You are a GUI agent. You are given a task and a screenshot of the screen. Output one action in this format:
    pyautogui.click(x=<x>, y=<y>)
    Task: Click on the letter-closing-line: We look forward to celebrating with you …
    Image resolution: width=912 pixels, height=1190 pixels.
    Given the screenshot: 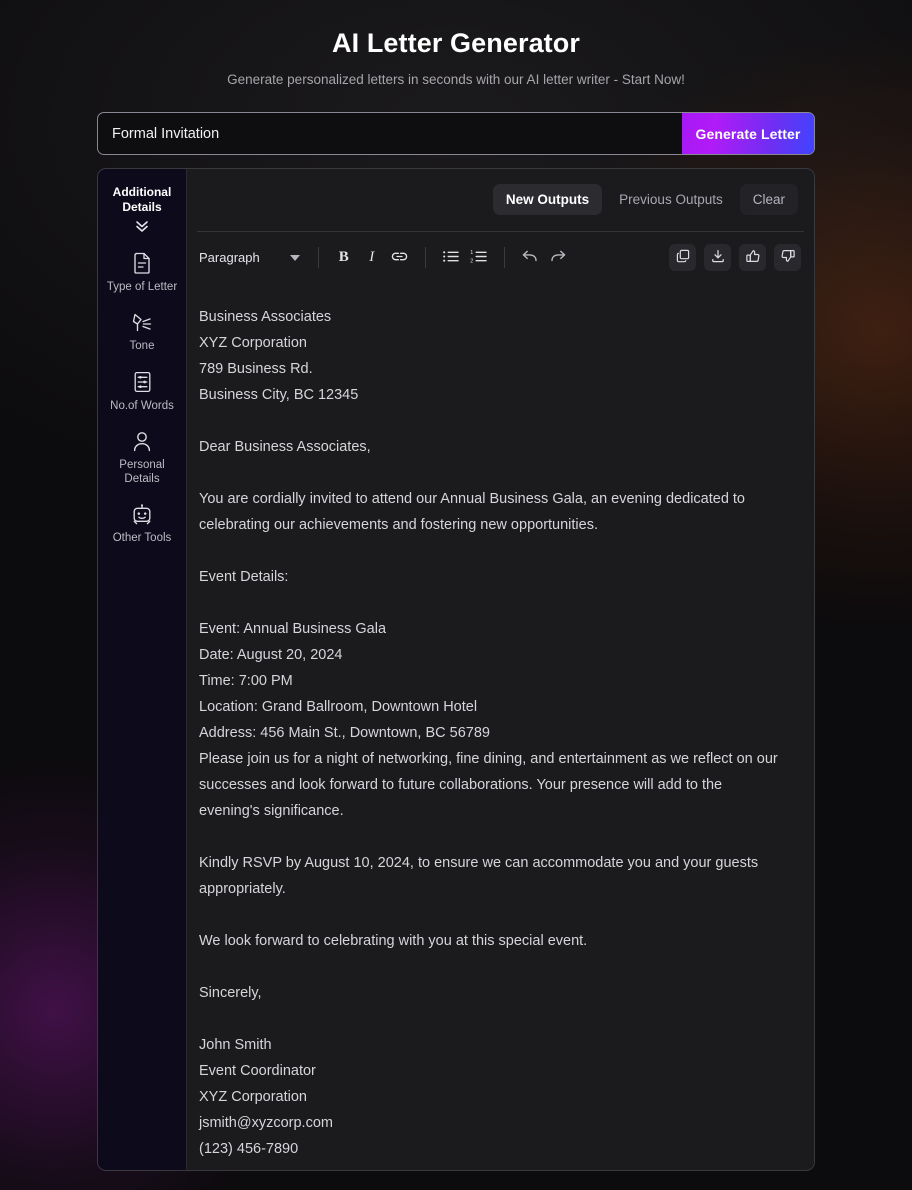 What is the action you would take?
    pyautogui.click(x=393, y=940)
    